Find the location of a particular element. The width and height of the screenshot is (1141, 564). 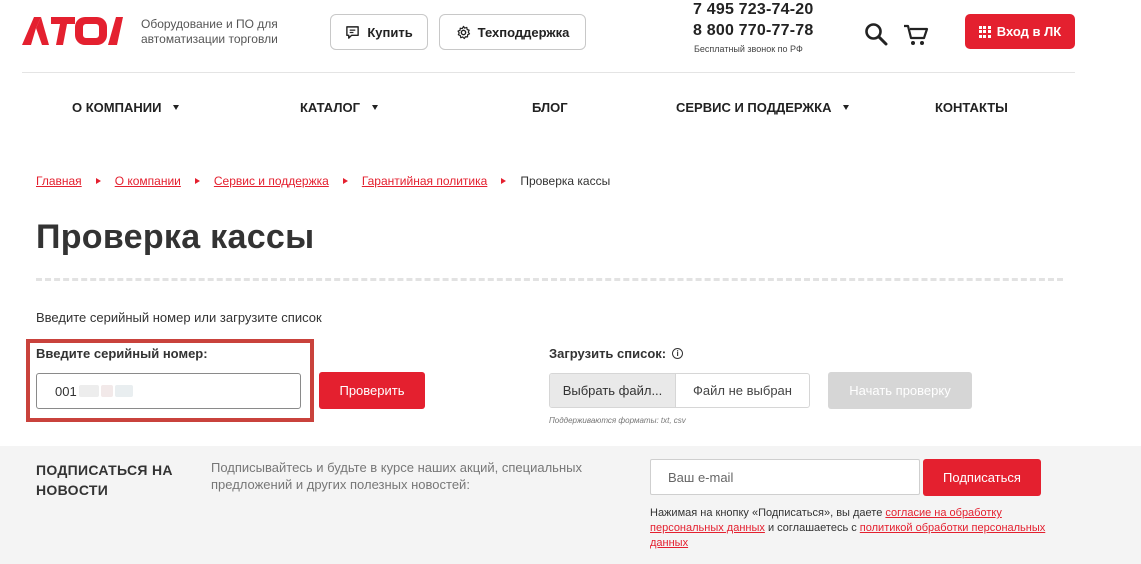

phone-note: Бесплатный звонок по РФ is located at coordinates (748, 49).